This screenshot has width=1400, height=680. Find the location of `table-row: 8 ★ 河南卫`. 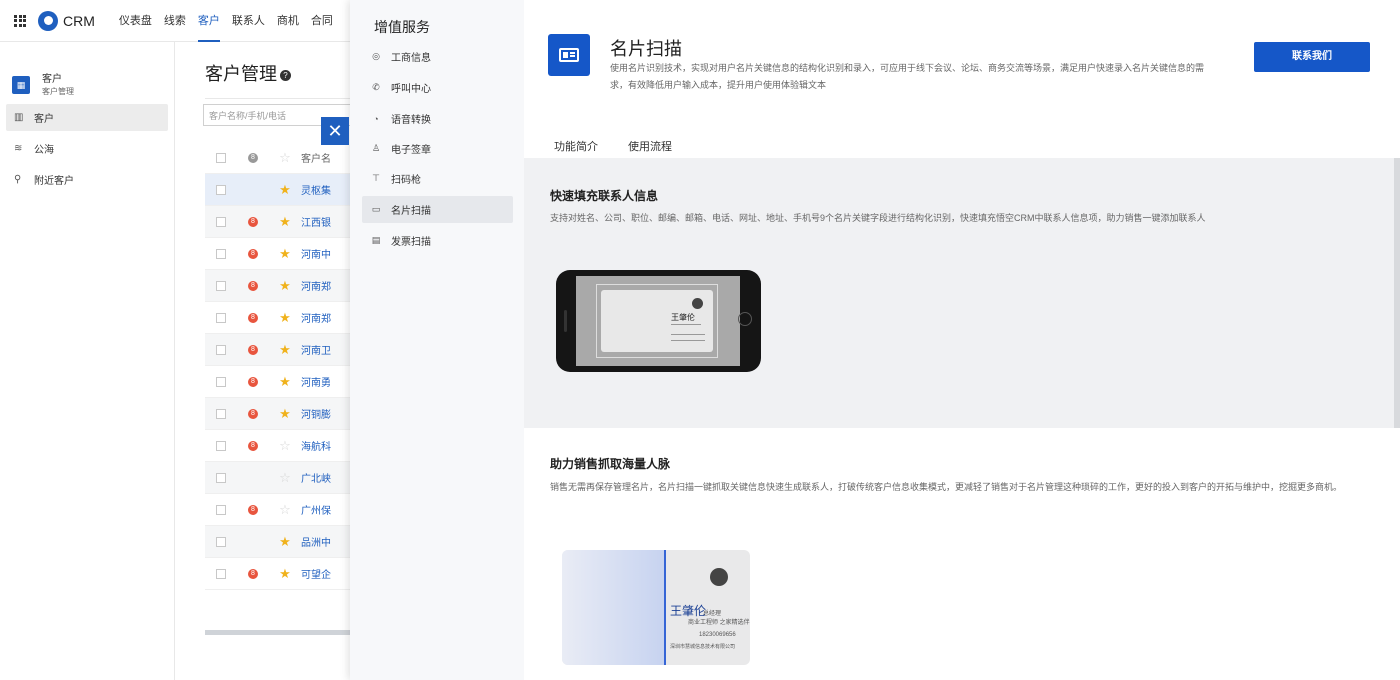

table-row: 8 ★ 河南卫 is located at coordinates (277, 350).